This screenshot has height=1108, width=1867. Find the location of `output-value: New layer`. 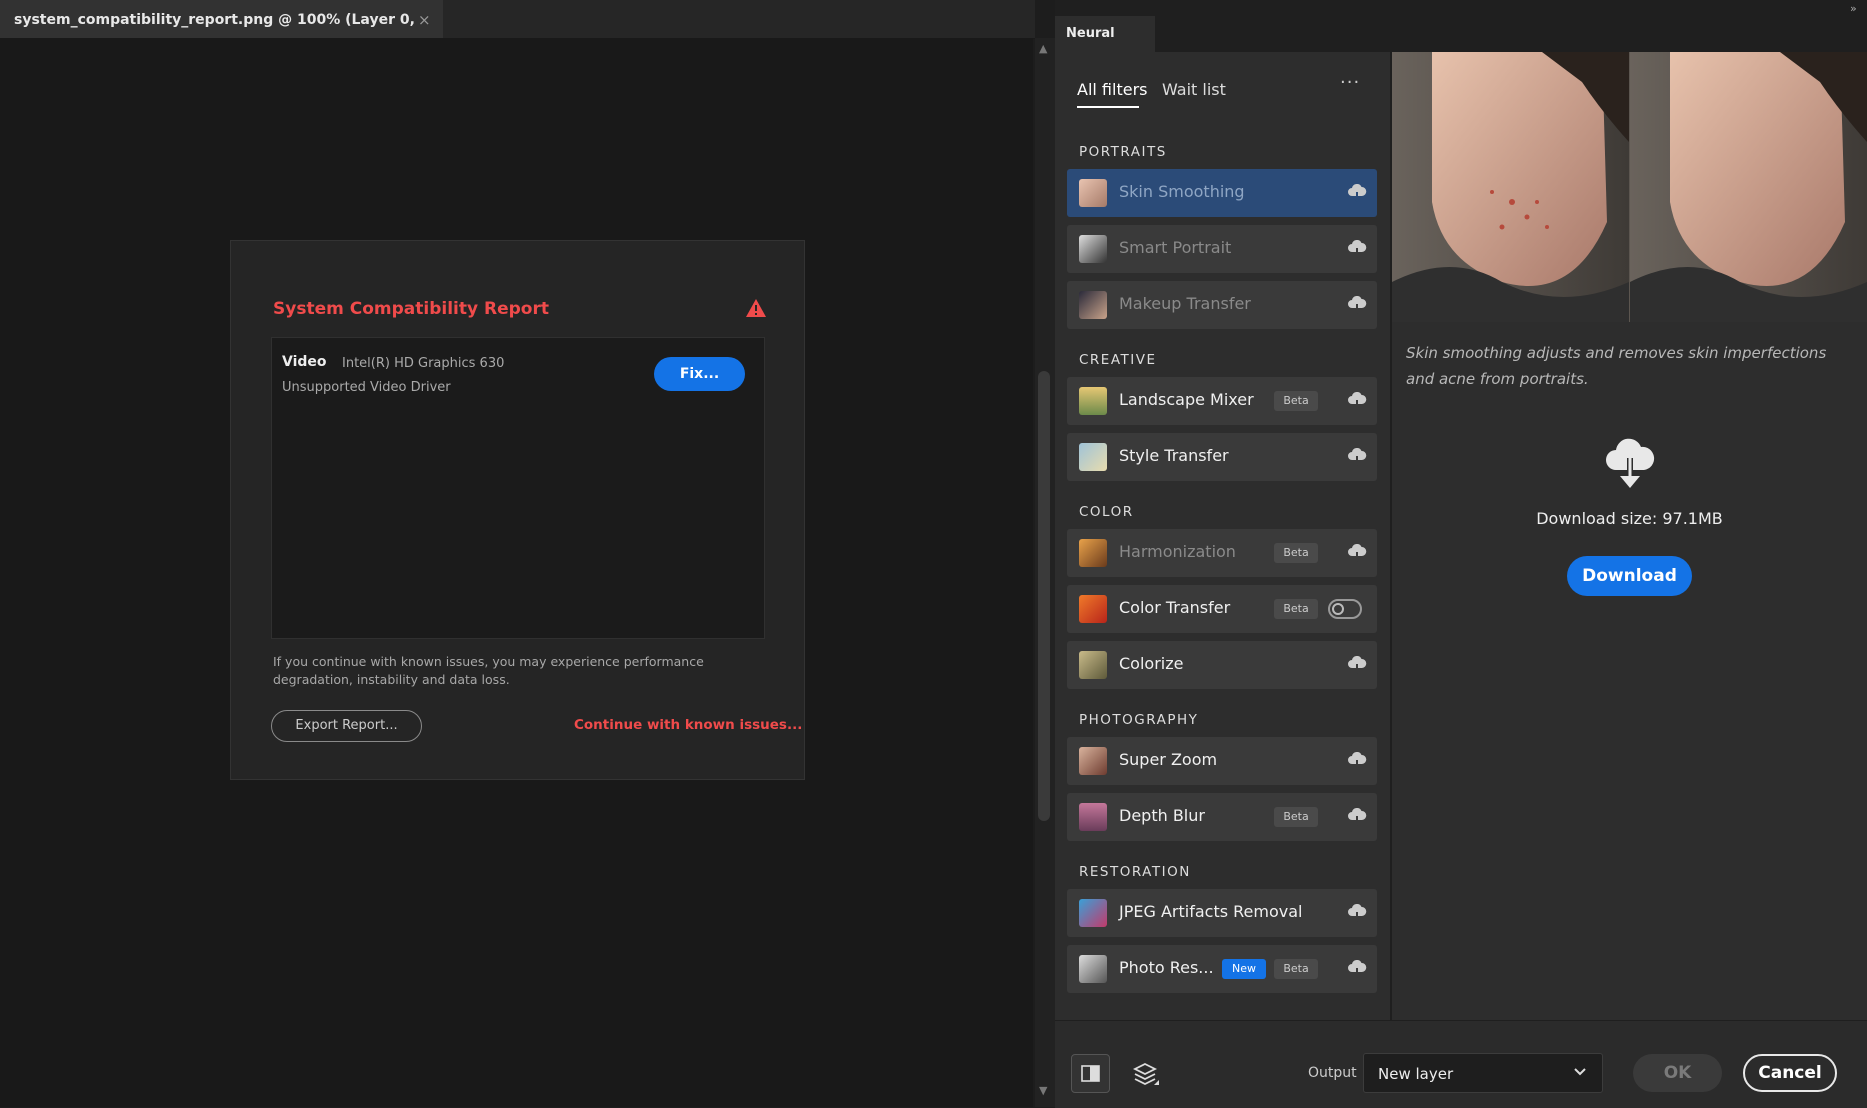

output-value: New layer is located at coordinates (1416, 1074).